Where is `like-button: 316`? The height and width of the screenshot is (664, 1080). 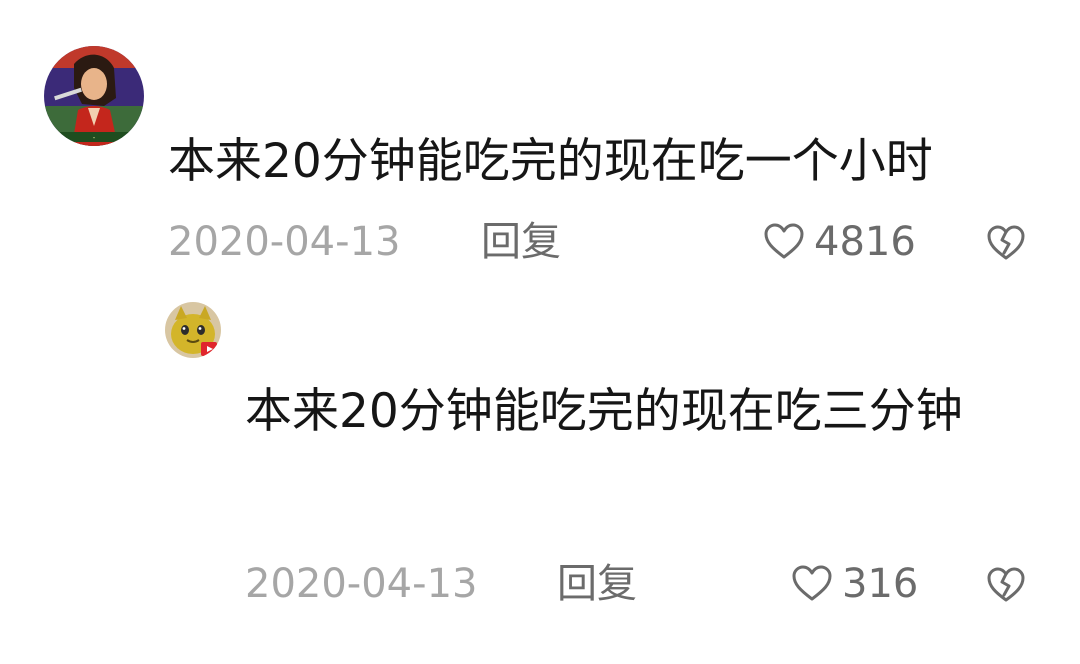 like-button: 316 is located at coordinates (854, 584).